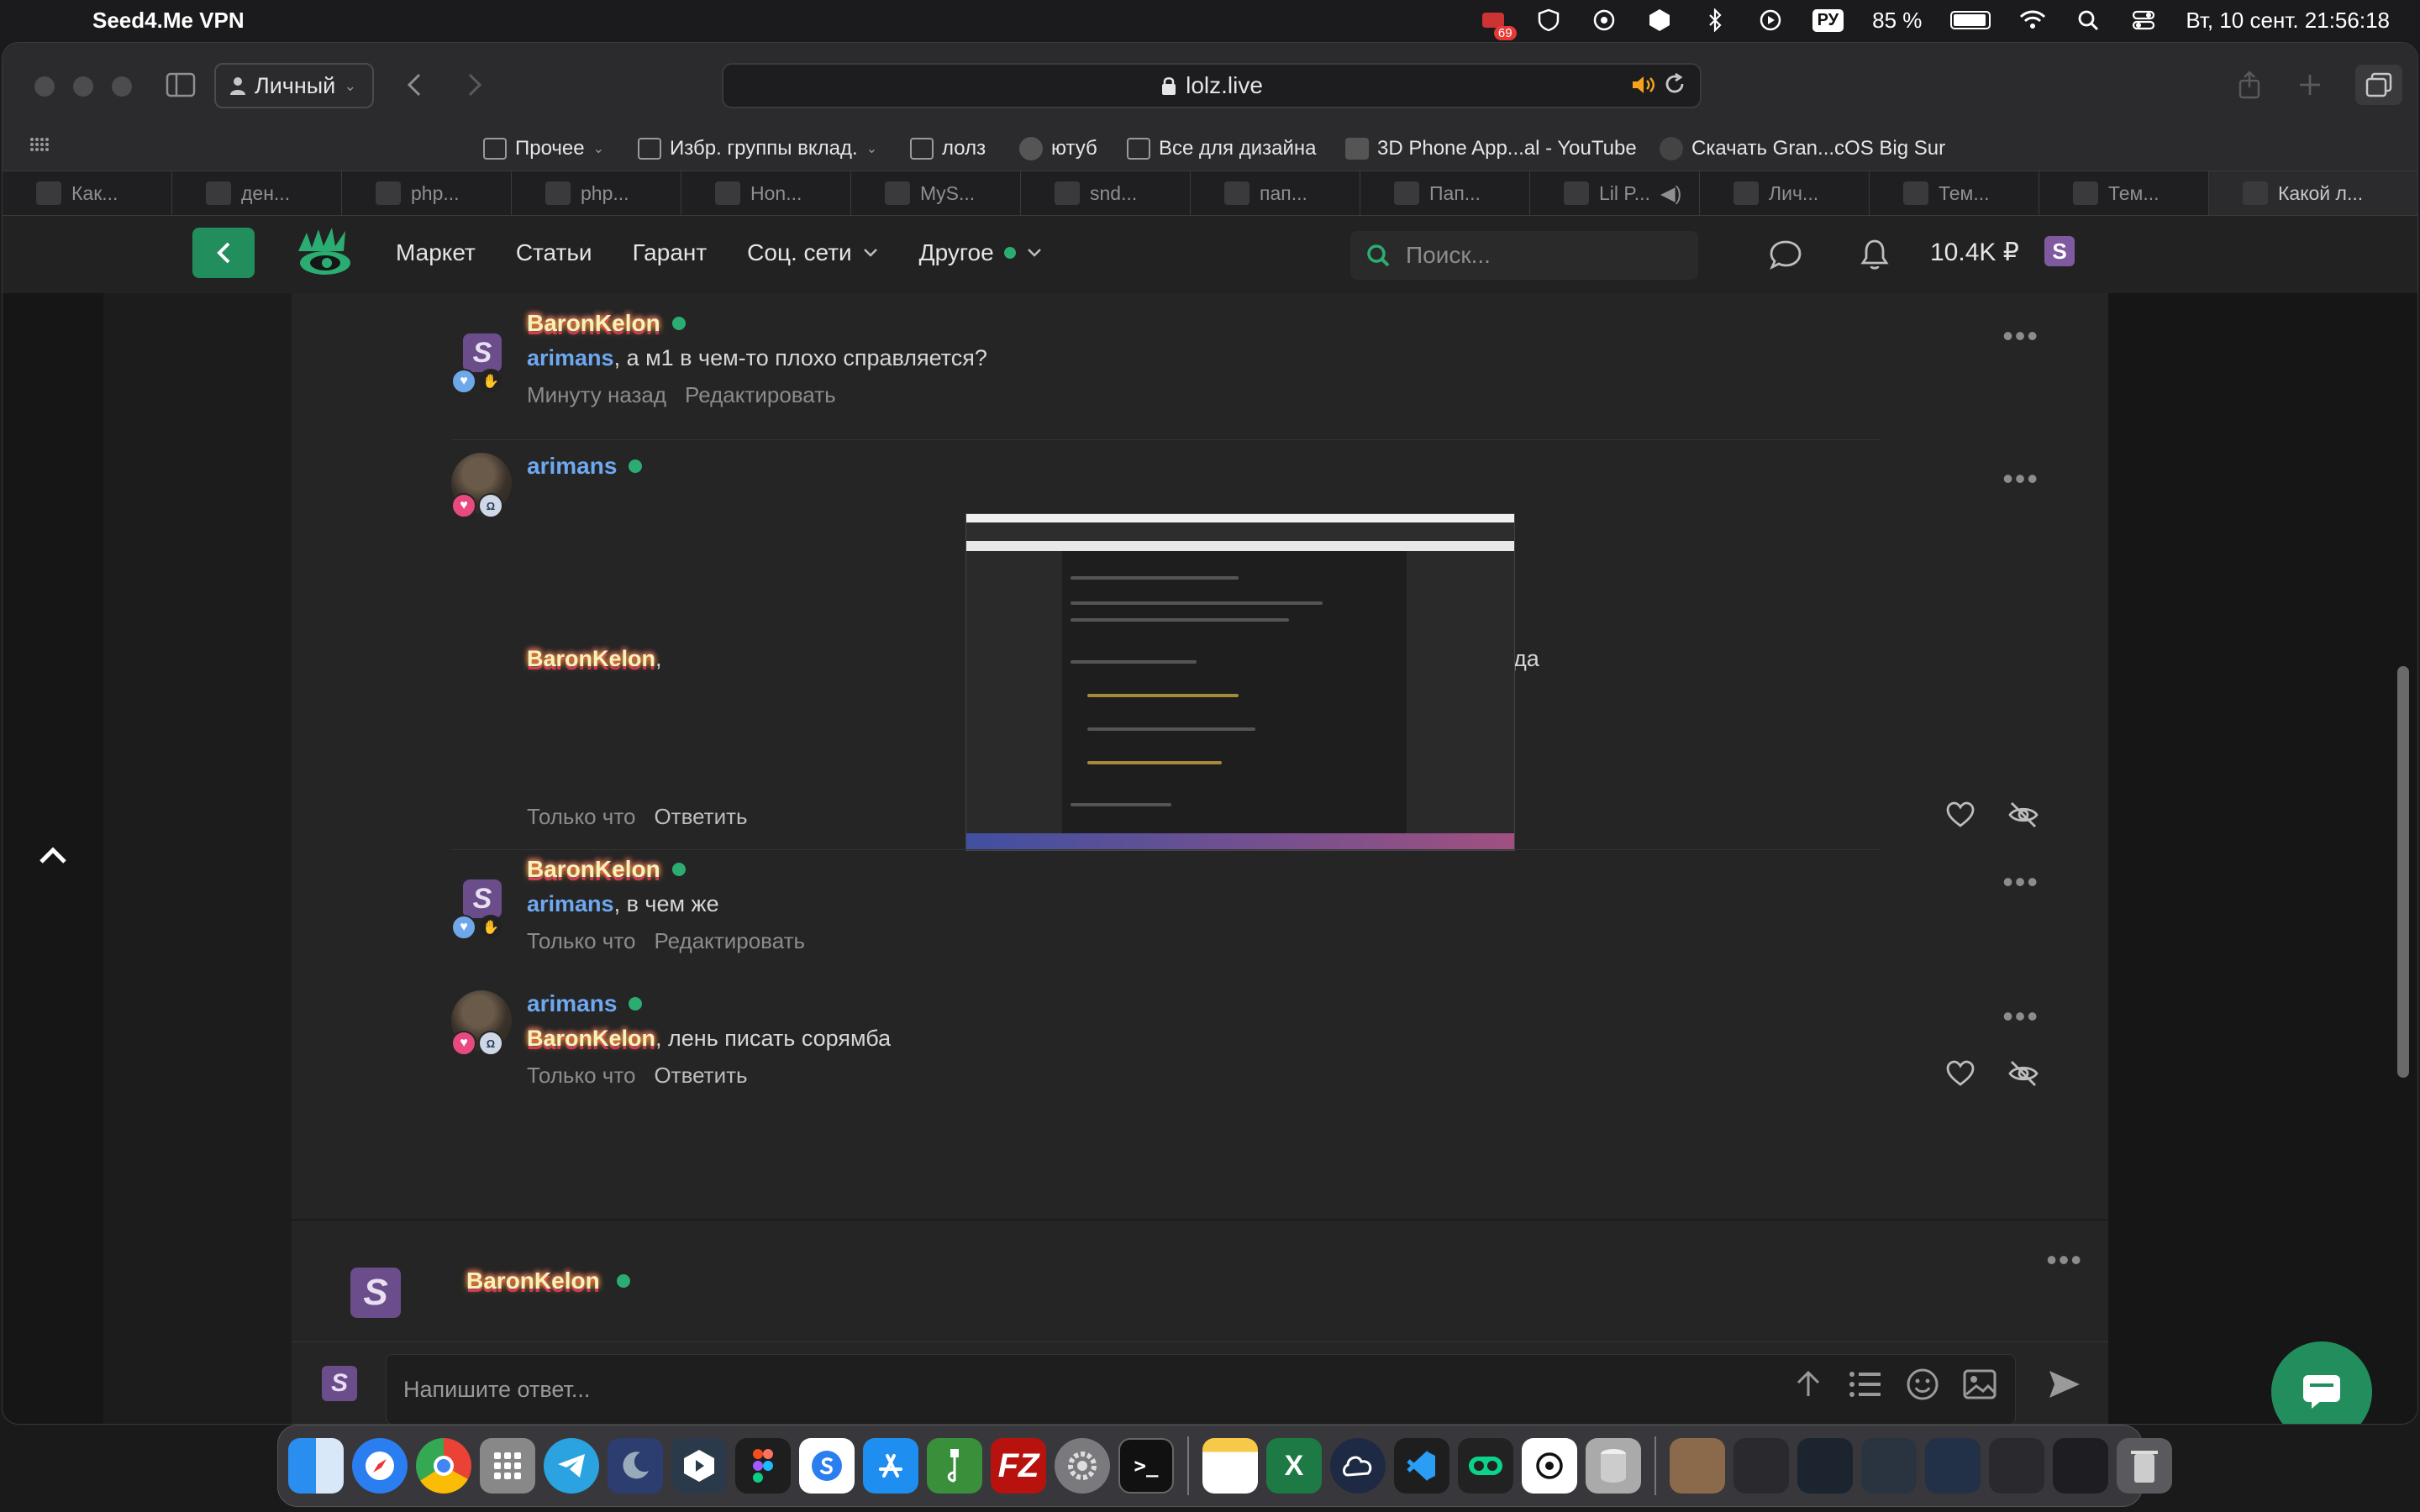 The width and height of the screenshot is (2420, 1512). I want to click on bookmark-big-sur: Скачать Gran...cOS Big Sur, so click(1802, 148).